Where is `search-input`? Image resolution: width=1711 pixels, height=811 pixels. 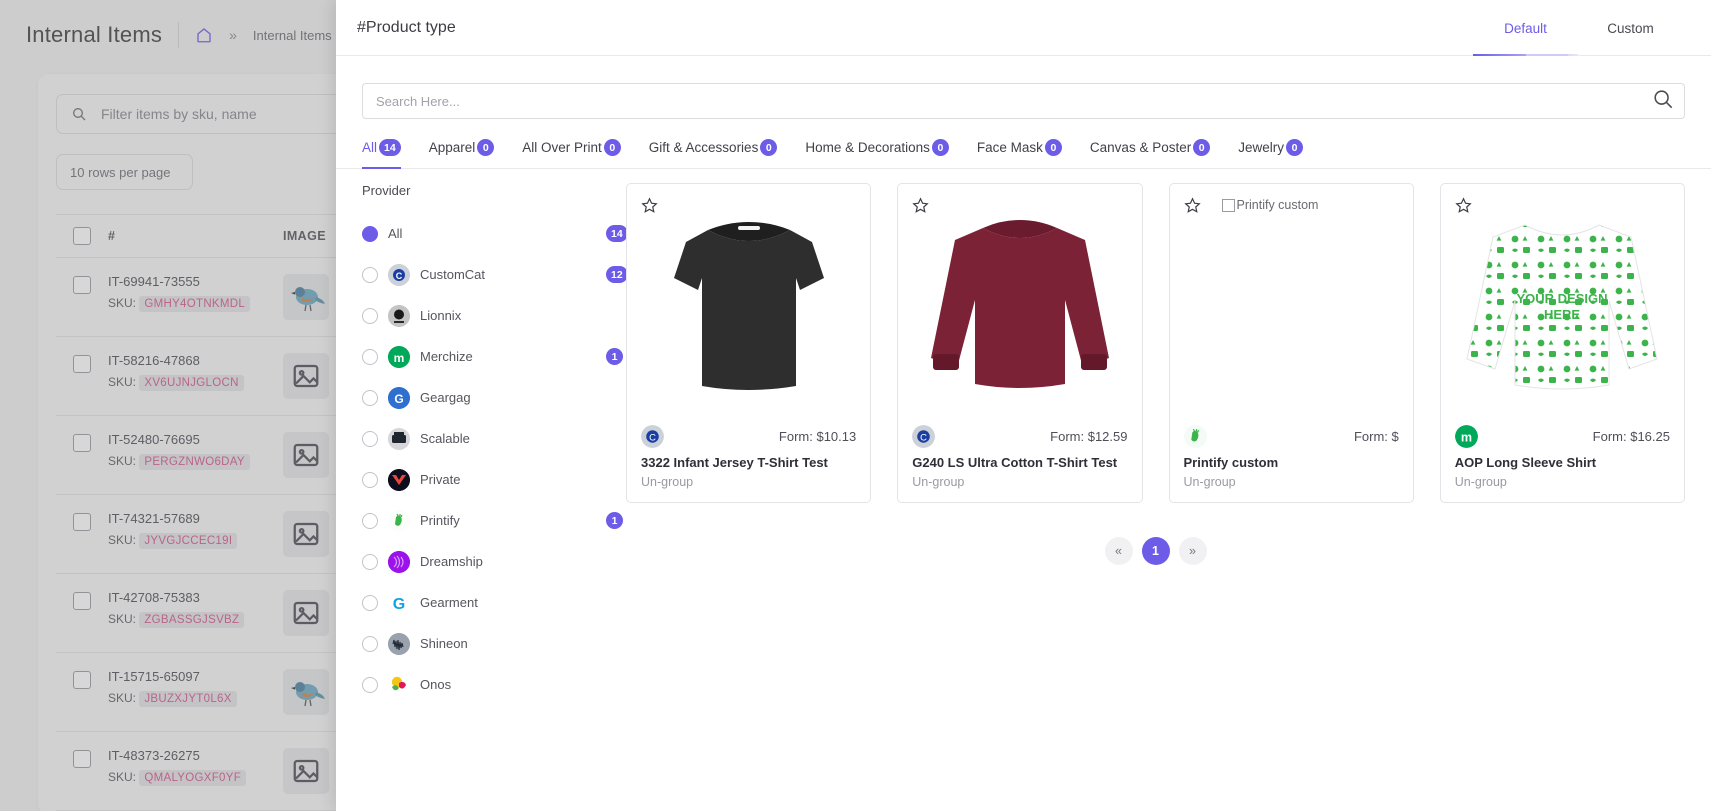
search-input is located at coordinates (1025, 101).